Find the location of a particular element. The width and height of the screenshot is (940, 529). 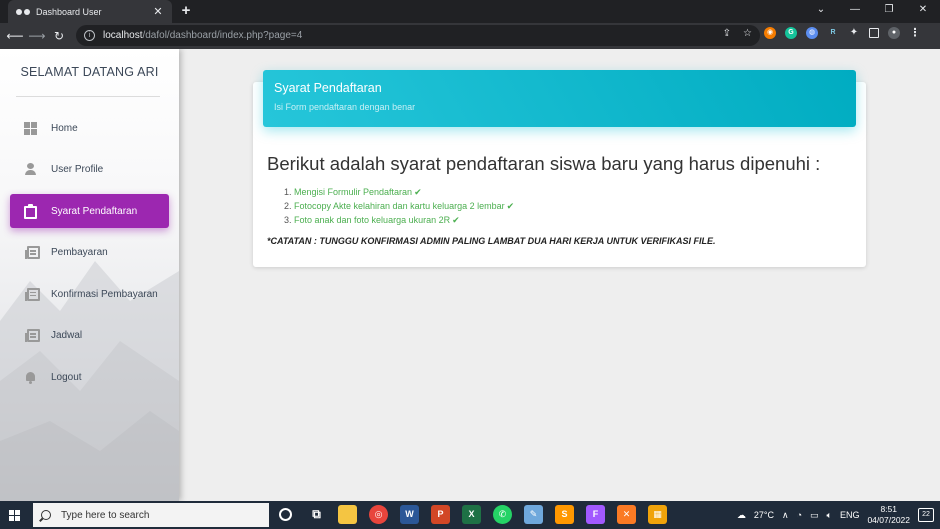

excel-icon: X is located at coordinates (471, 514).